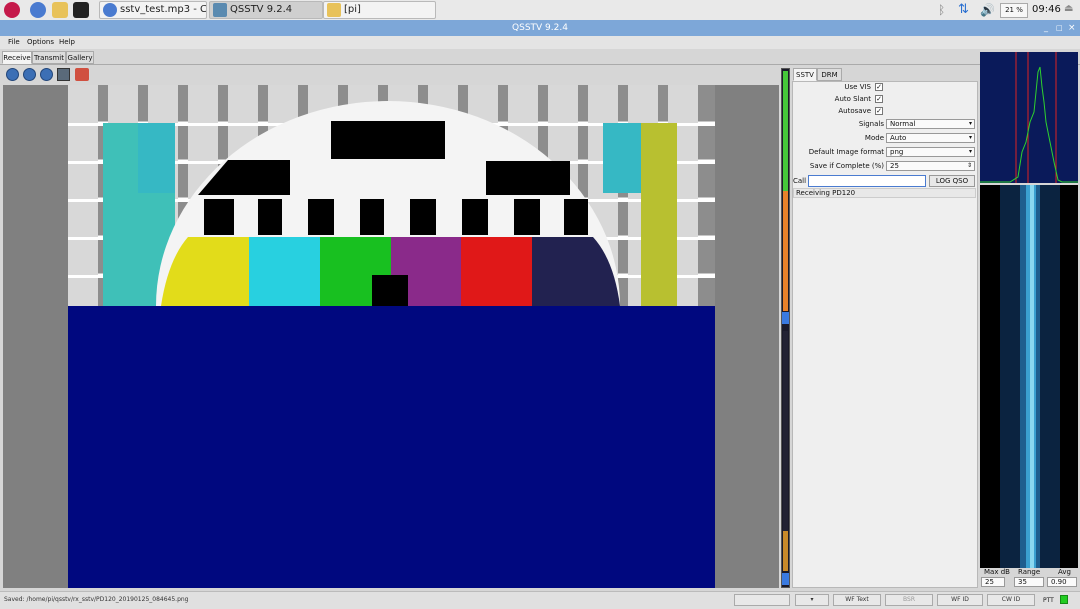  Describe the element at coordinates (67, 42) in the screenshot. I see `menu-help: Help` at that location.